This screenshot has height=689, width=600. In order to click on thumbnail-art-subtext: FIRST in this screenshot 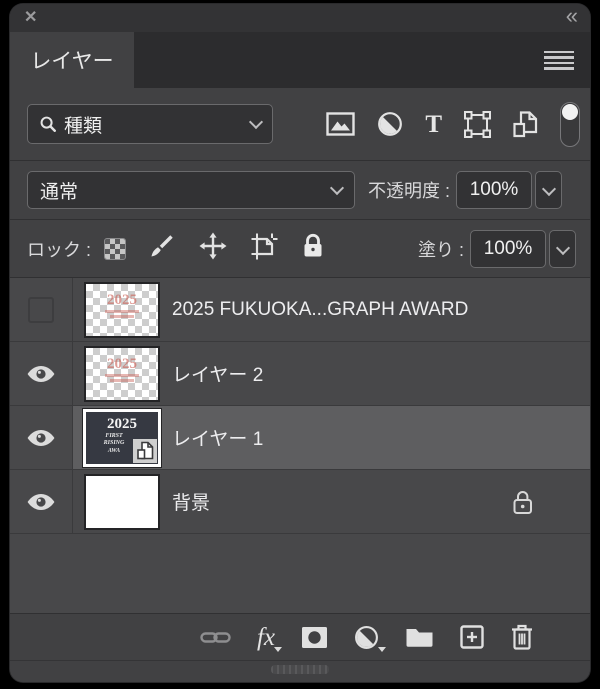, I will do `click(114, 435)`.